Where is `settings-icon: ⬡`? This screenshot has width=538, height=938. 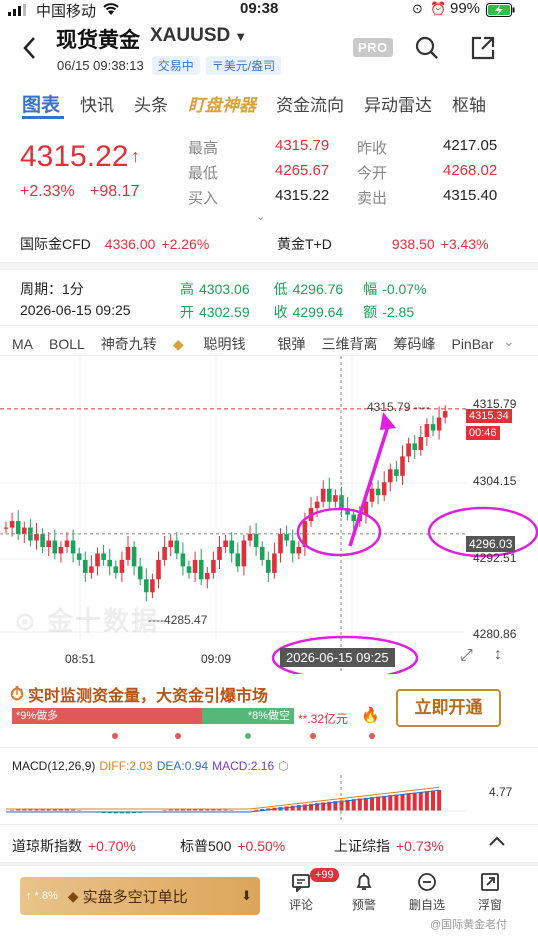 settings-icon: ⬡ is located at coordinates (283, 766).